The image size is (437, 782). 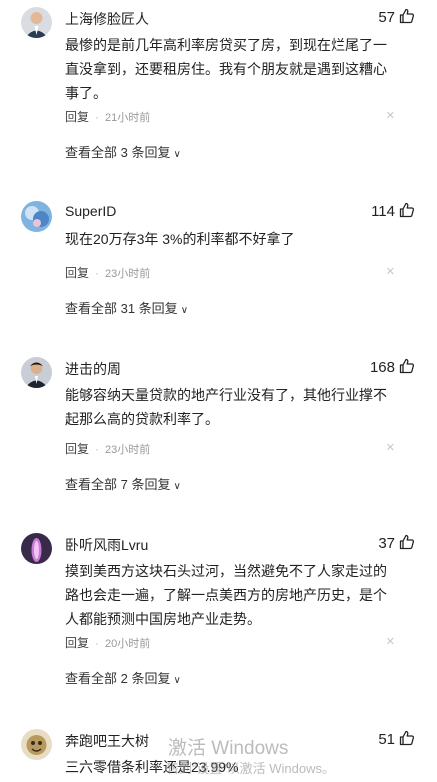 What do you see at coordinates (93, 369) in the screenshot?
I see `username: 进击的周` at bounding box center [93, 369].